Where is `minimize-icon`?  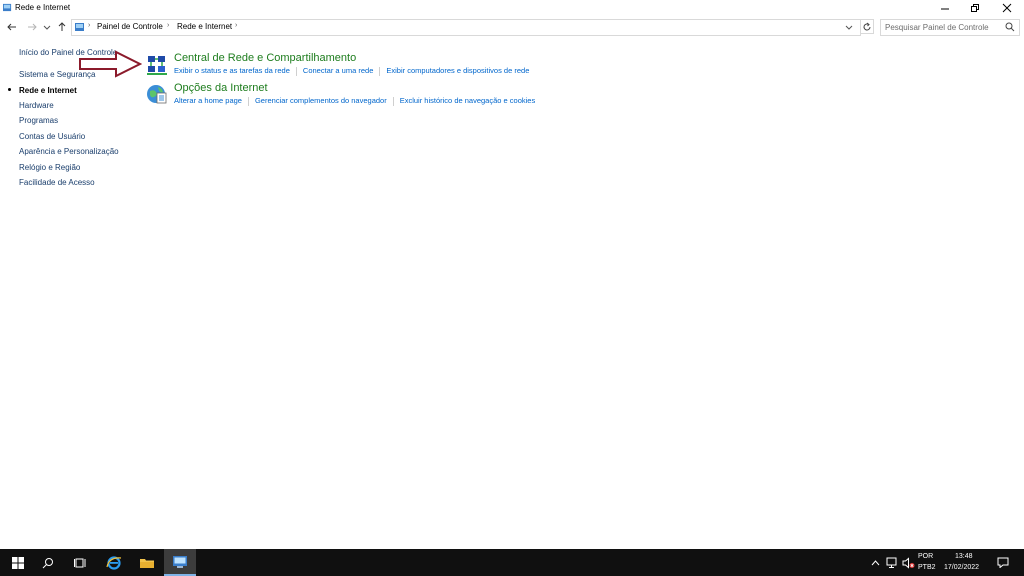
minimize-icon is located at coordinates (945, 8).